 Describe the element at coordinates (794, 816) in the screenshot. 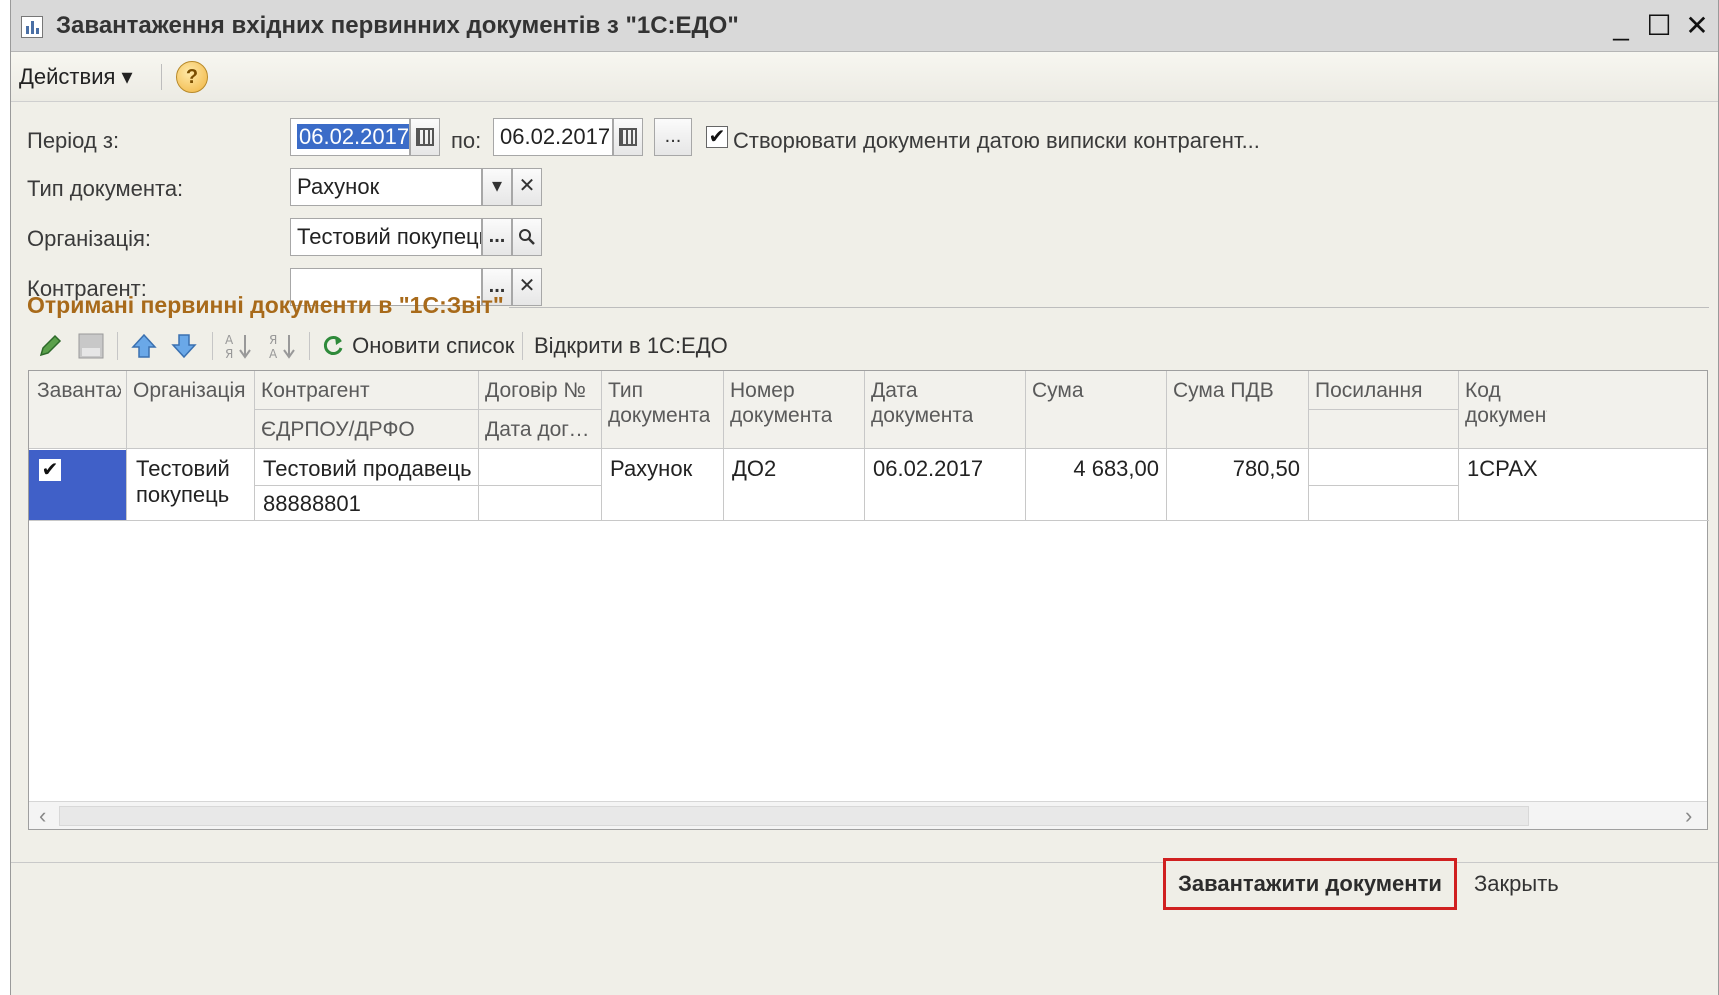

I see `scroll-thumb` at that location.